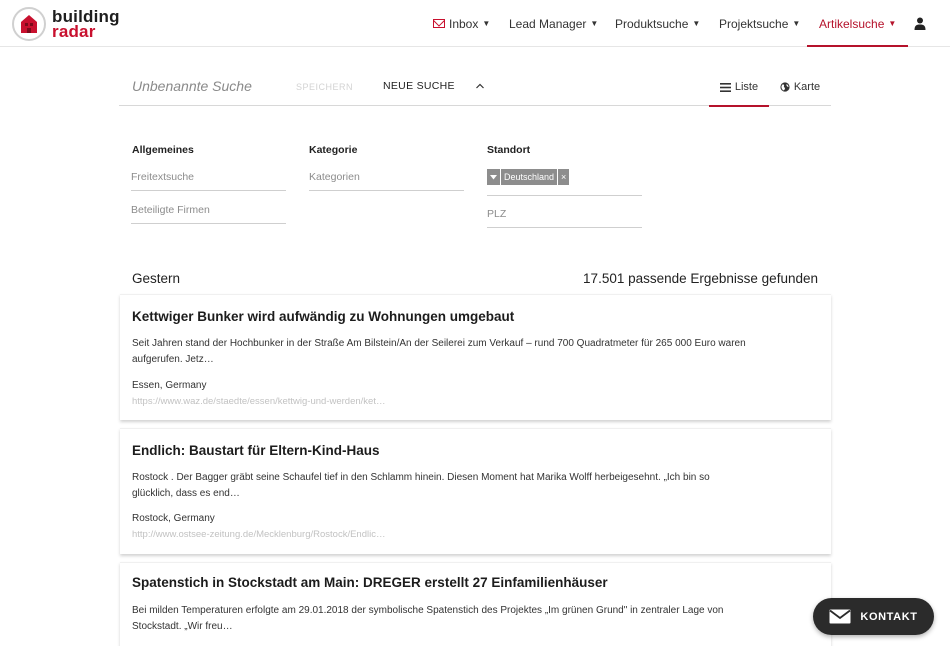 This screenshot has height=646, width=950. Describe the element at coordinates (169, 385) in the screenshot. I see `result-location: Essen, Germany` at that location.